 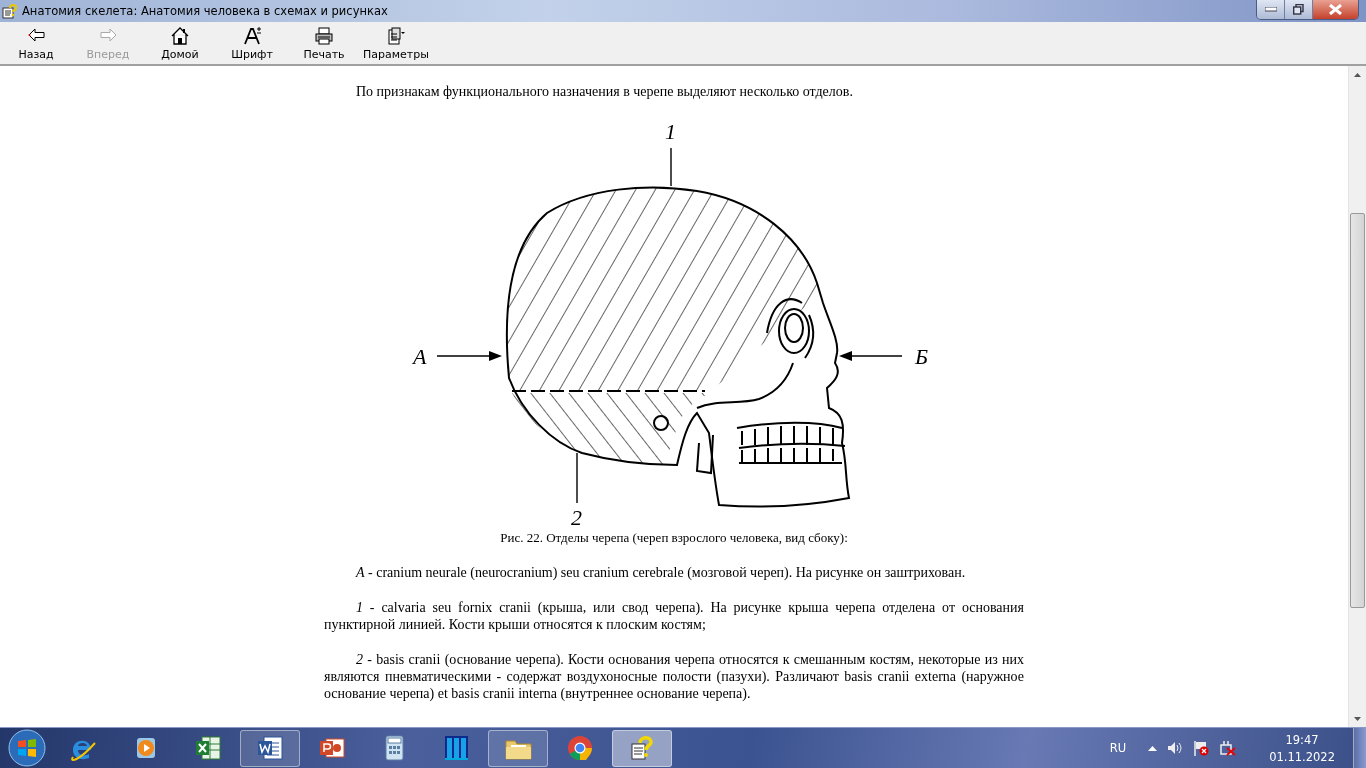 I want to click on word-document-icon, so click(x=270, y=748).